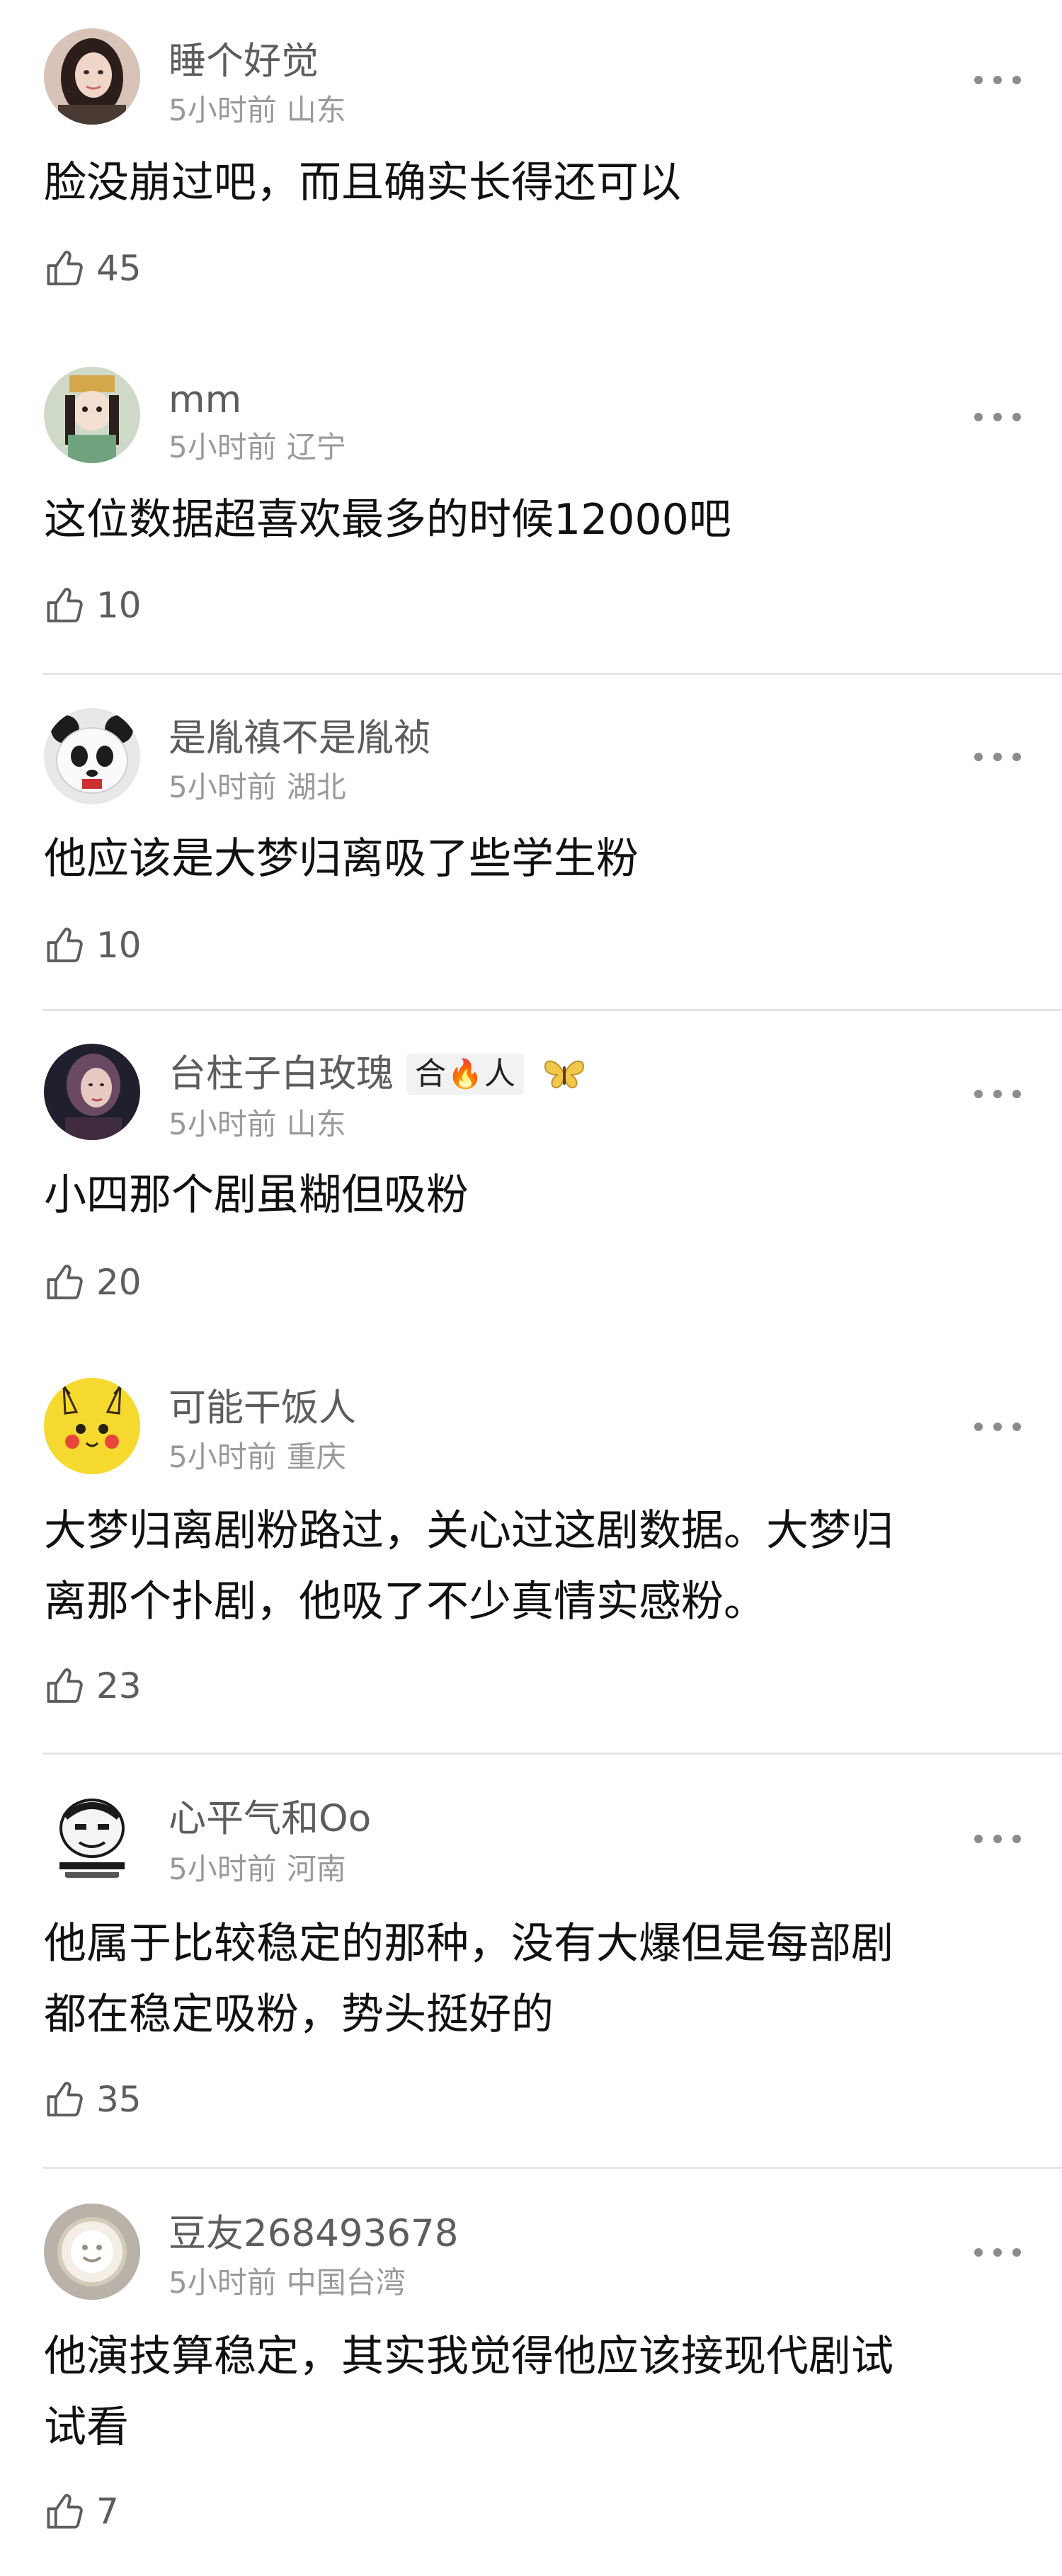 This screenshot has height=2576, width=1062. What do you see at coordinates (107, 2511) in the screenshot?
I see `like-count: 7` at bounding box center [107, 2511].